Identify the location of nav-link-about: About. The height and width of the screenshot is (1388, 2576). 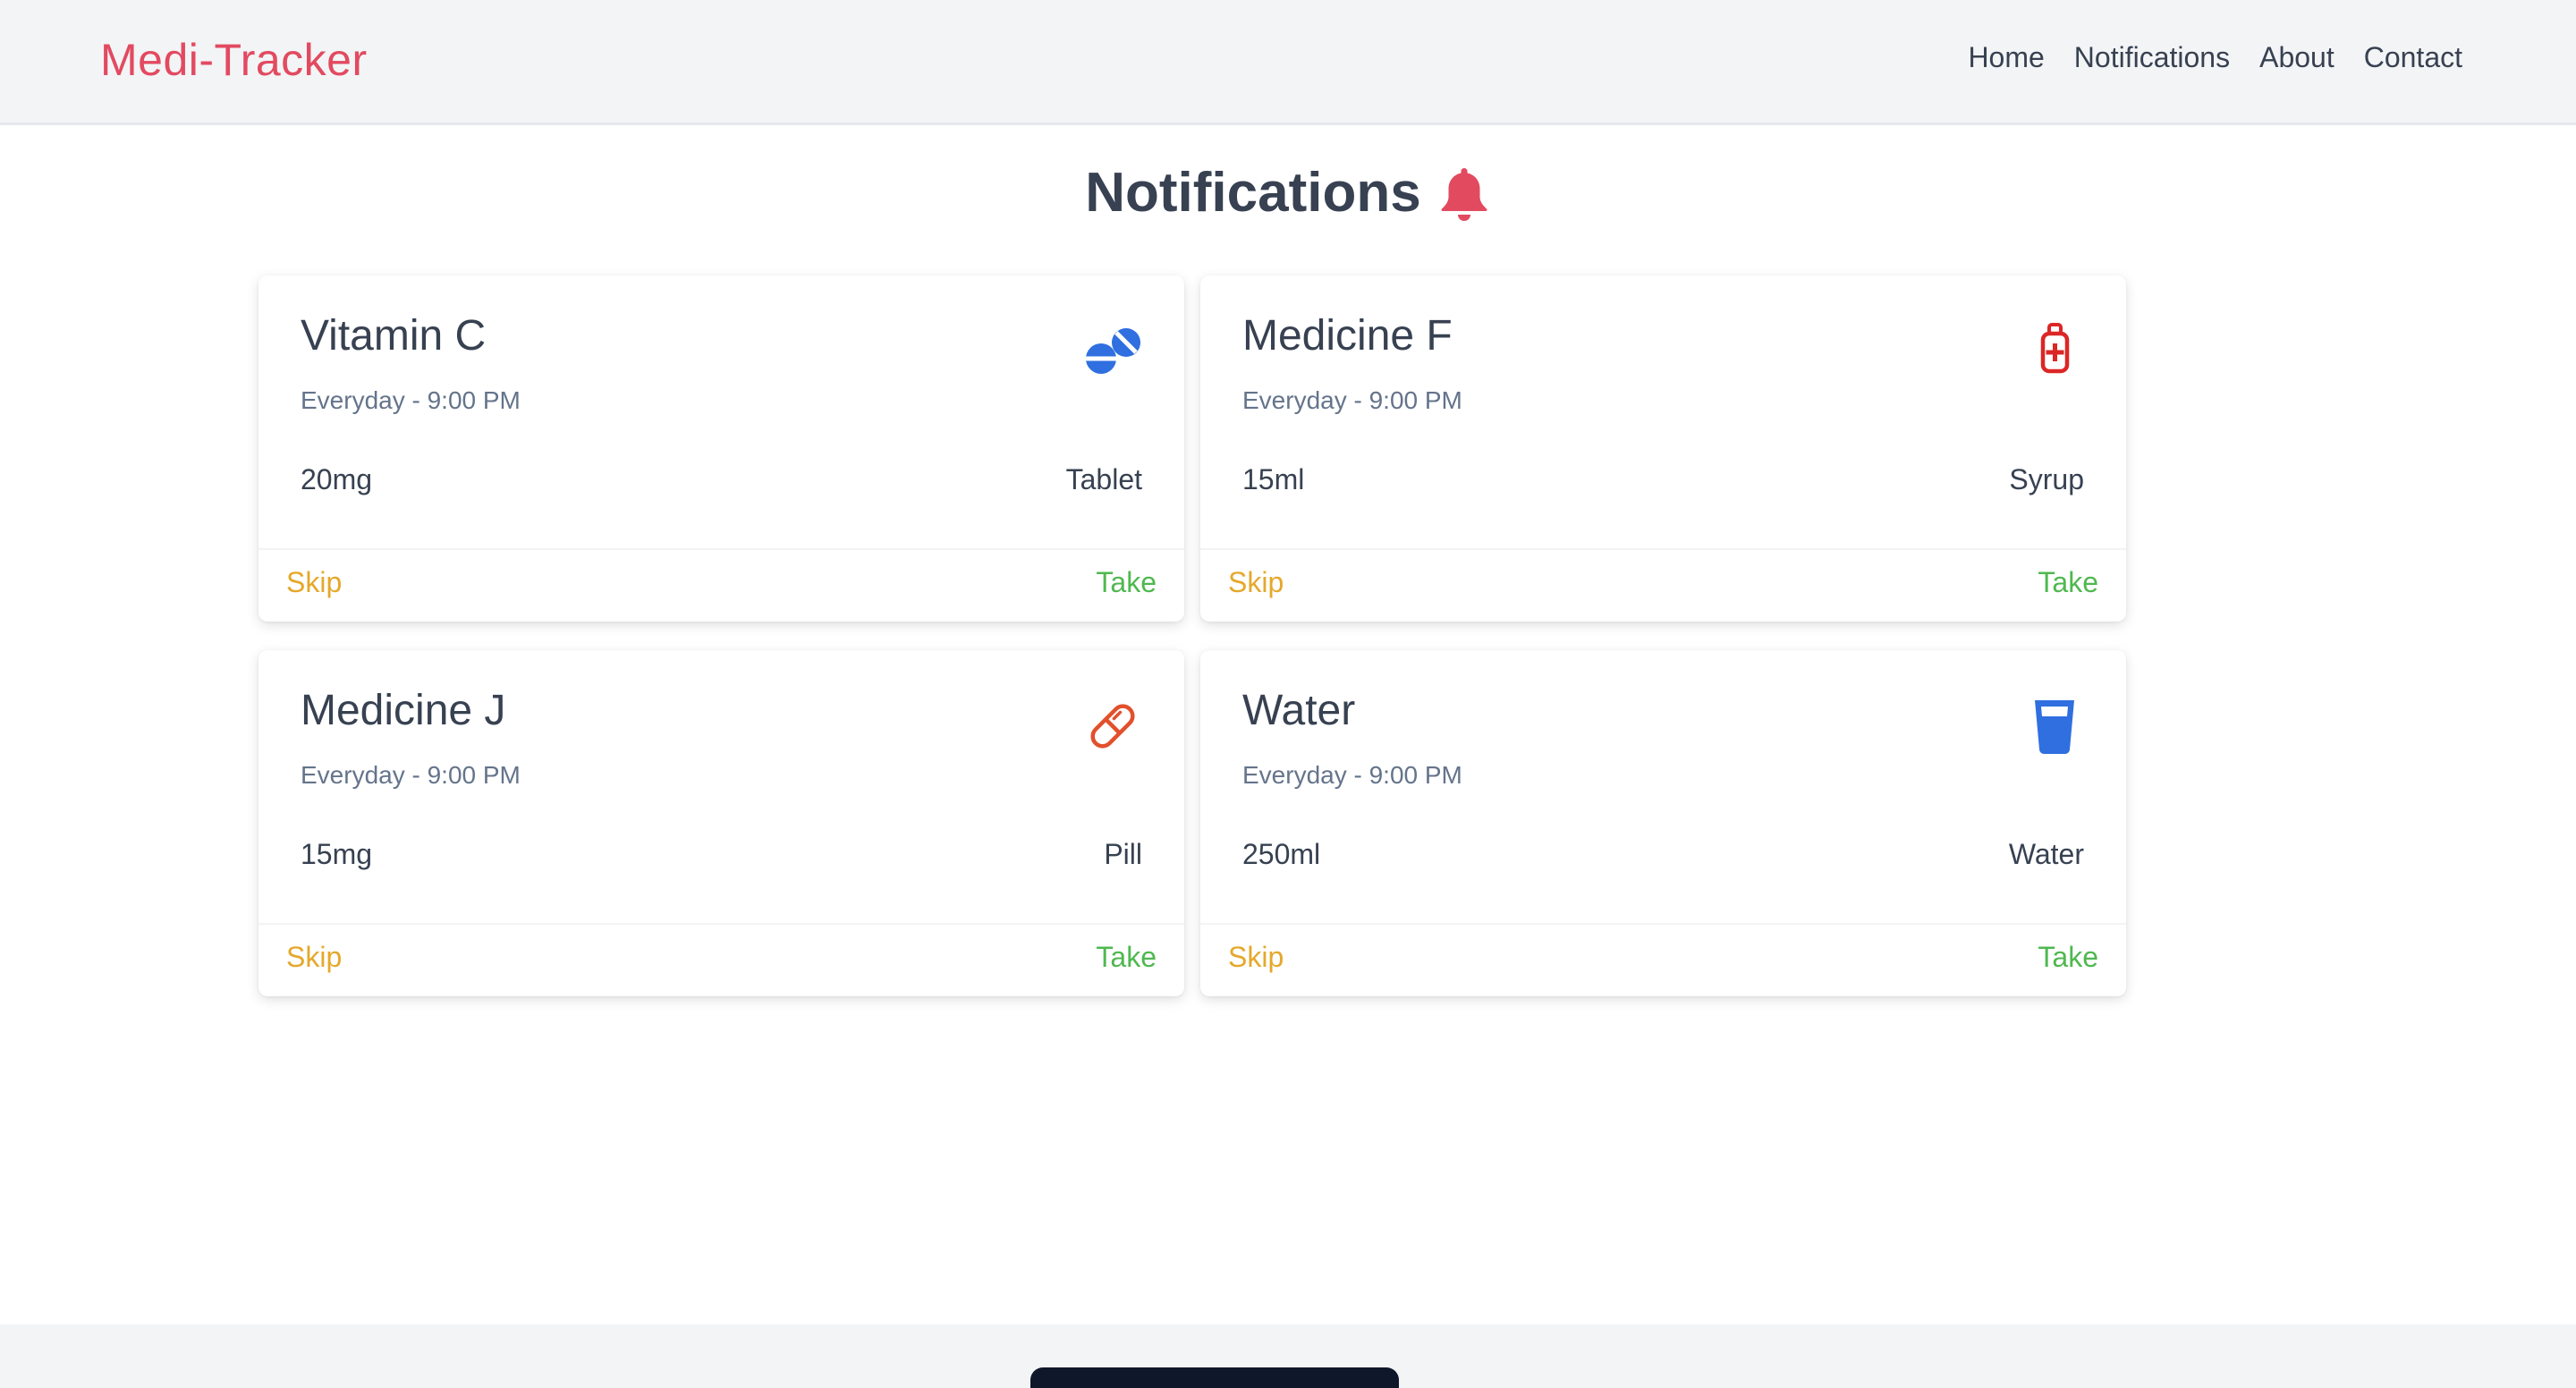
(2296, 58).